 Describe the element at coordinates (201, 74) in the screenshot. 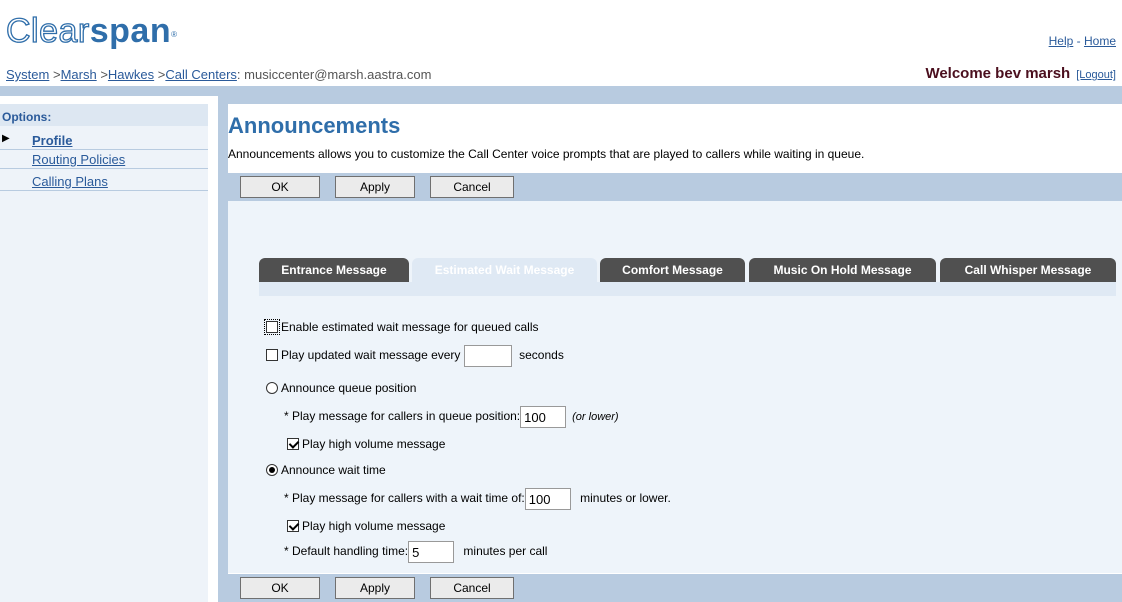

I see `breadcrumb-call-centers: Call Centers` at that location.